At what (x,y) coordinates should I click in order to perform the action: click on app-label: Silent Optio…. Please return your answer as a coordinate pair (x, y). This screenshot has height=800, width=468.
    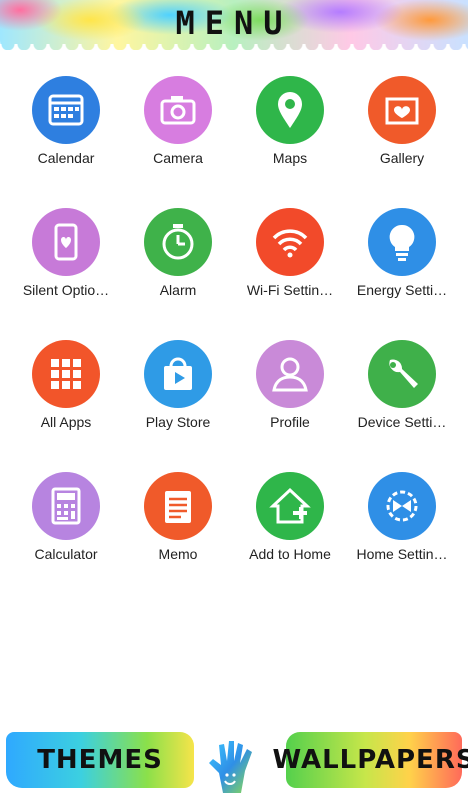
    Looking at the image, I should click on (66, 290).